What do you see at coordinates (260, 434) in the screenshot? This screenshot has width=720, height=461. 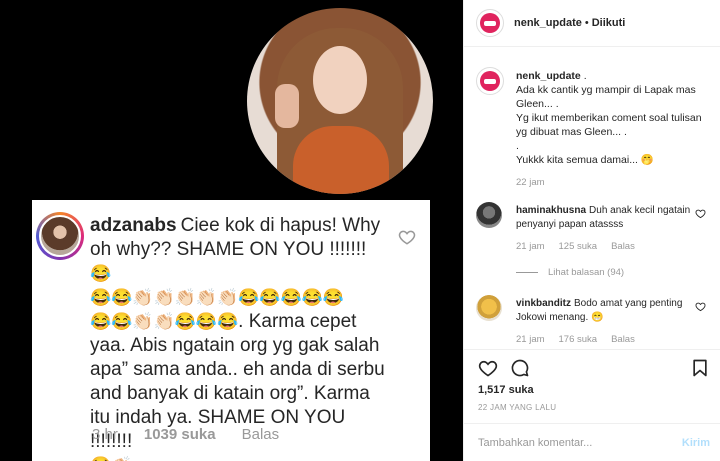 I see `comment-reply: Balas` at bounding box center [260, 434].